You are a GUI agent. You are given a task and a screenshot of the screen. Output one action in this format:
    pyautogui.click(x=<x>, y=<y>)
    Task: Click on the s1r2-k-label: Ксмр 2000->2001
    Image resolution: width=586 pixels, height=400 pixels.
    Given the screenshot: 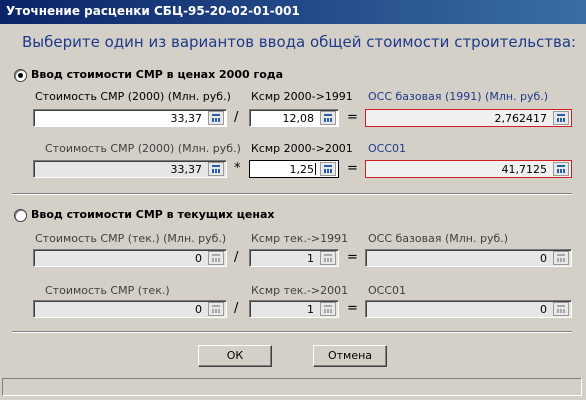 What is the action you would take?
    pyautogui.click(x=302, y=148)
    